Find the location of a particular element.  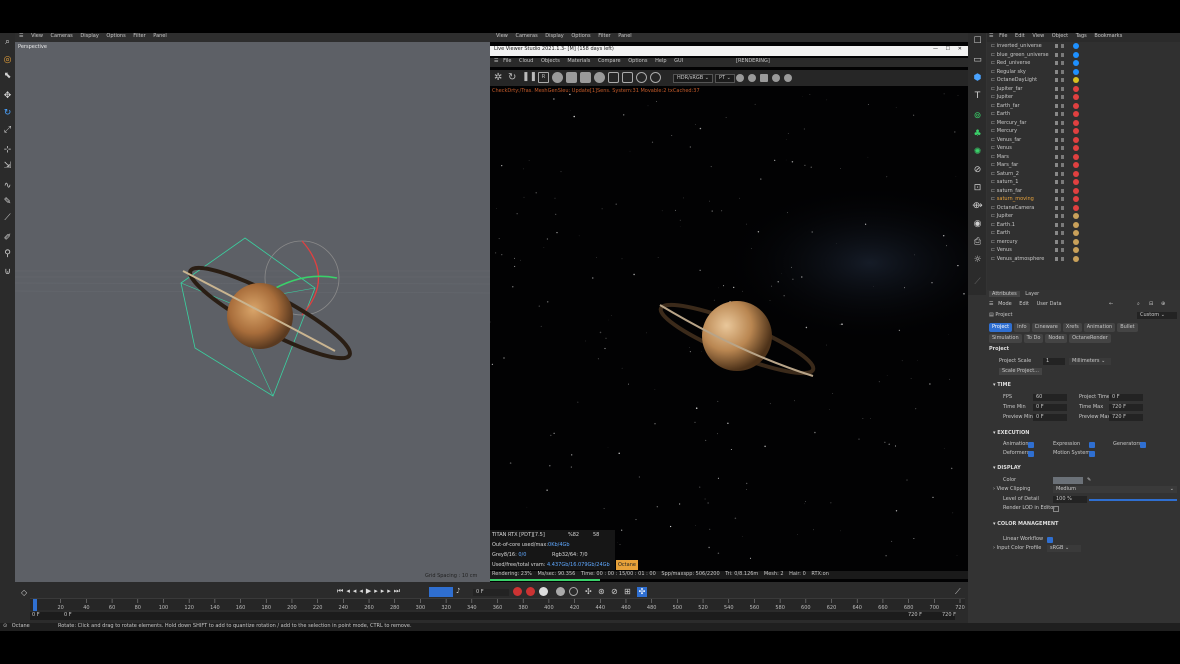

lv-menu-gui: GUI is located at coordinates (678, 61).